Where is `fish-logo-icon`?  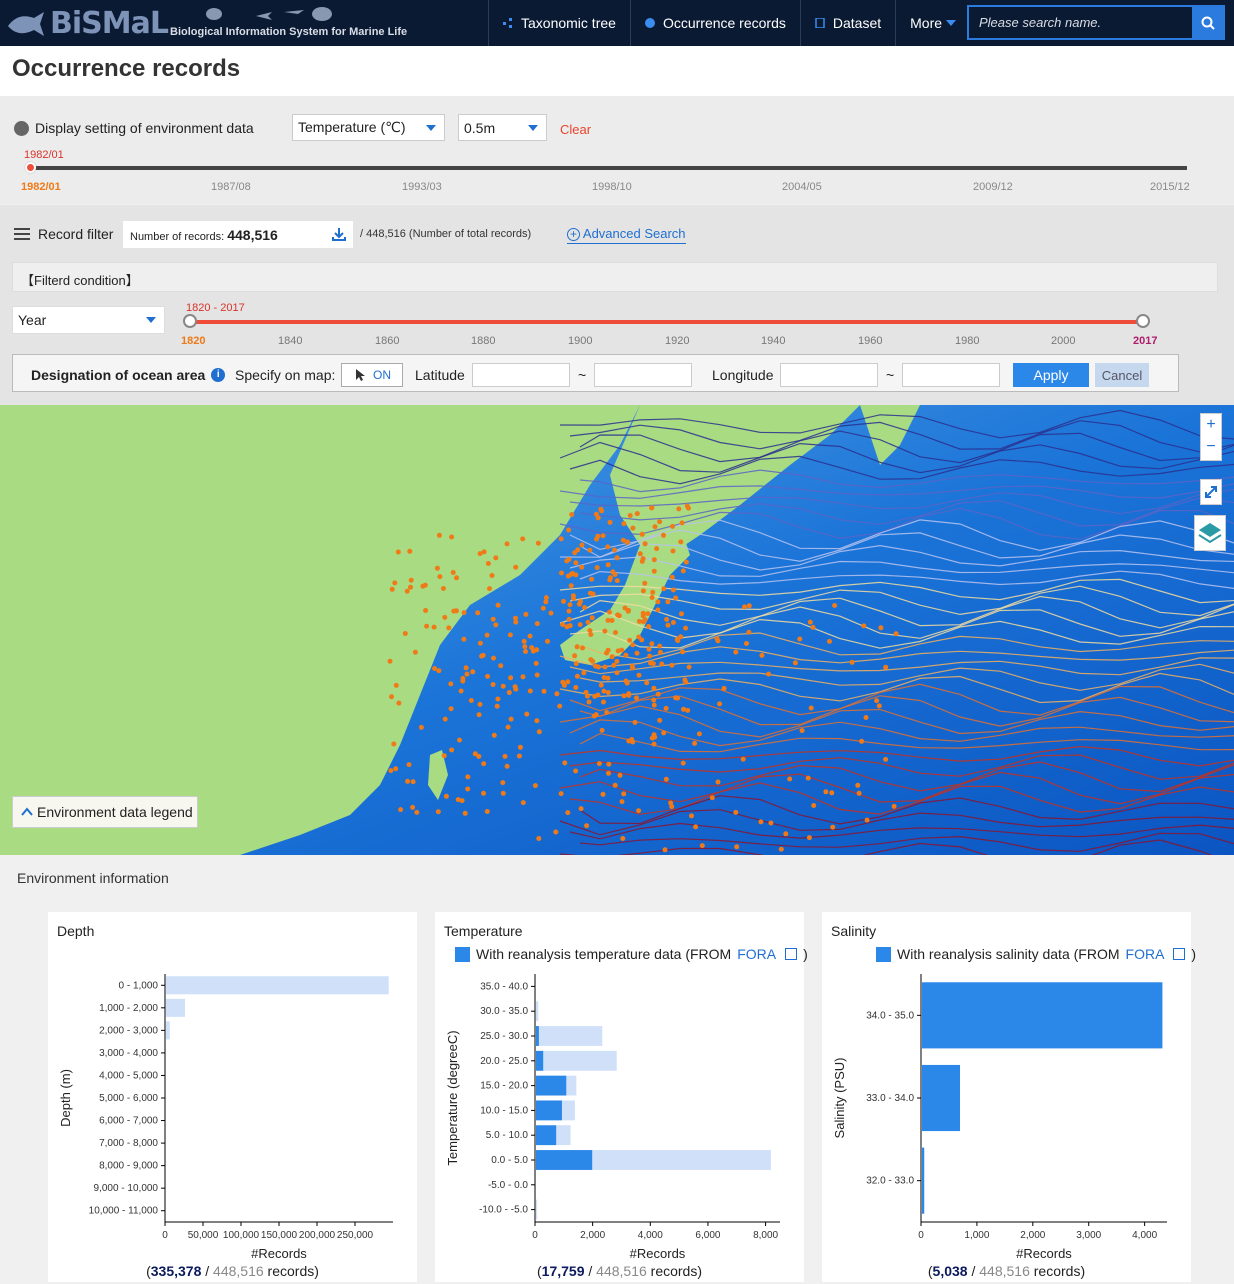
fish-logo-icon is located at coordinates (26, 24).